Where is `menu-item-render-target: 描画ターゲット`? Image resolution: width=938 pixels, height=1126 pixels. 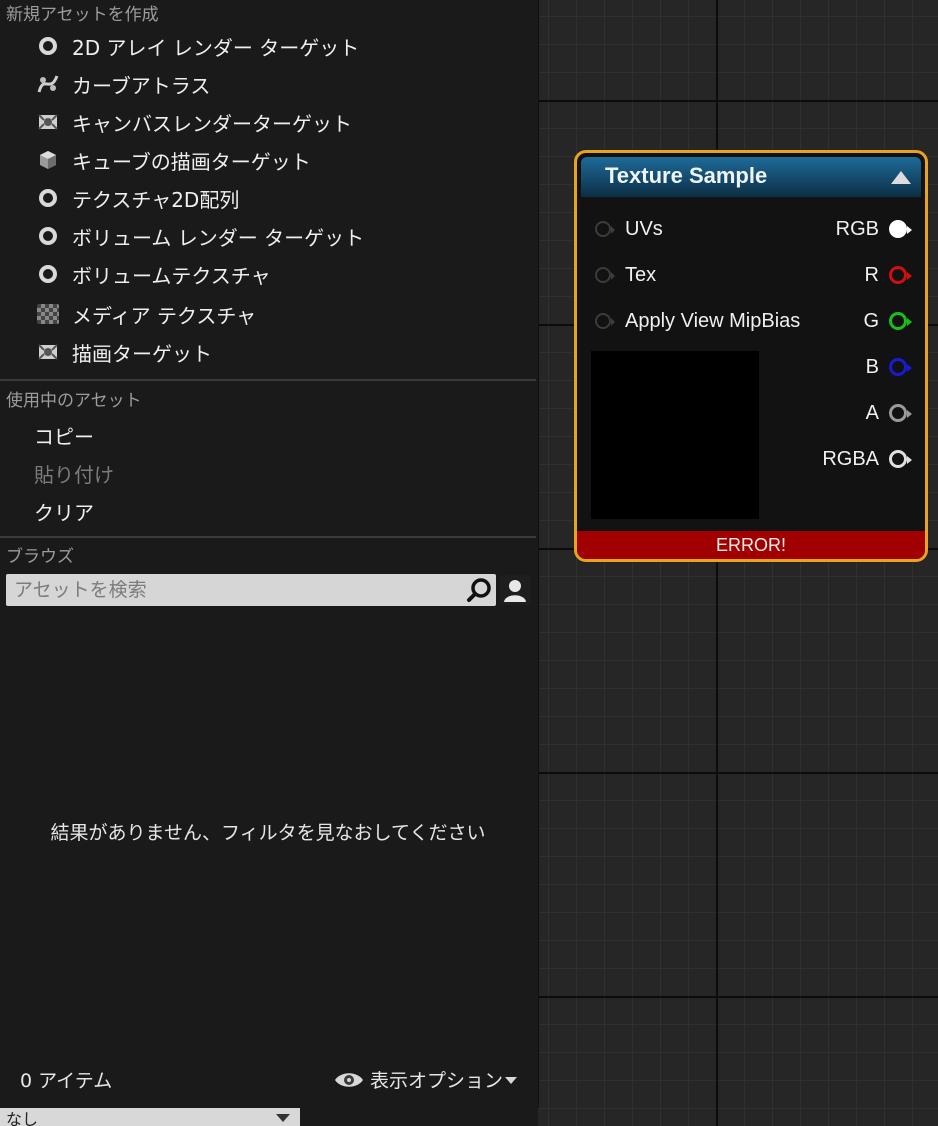 menu-item-render-target: 描画ターゲット is located at coordinates (274, 352).